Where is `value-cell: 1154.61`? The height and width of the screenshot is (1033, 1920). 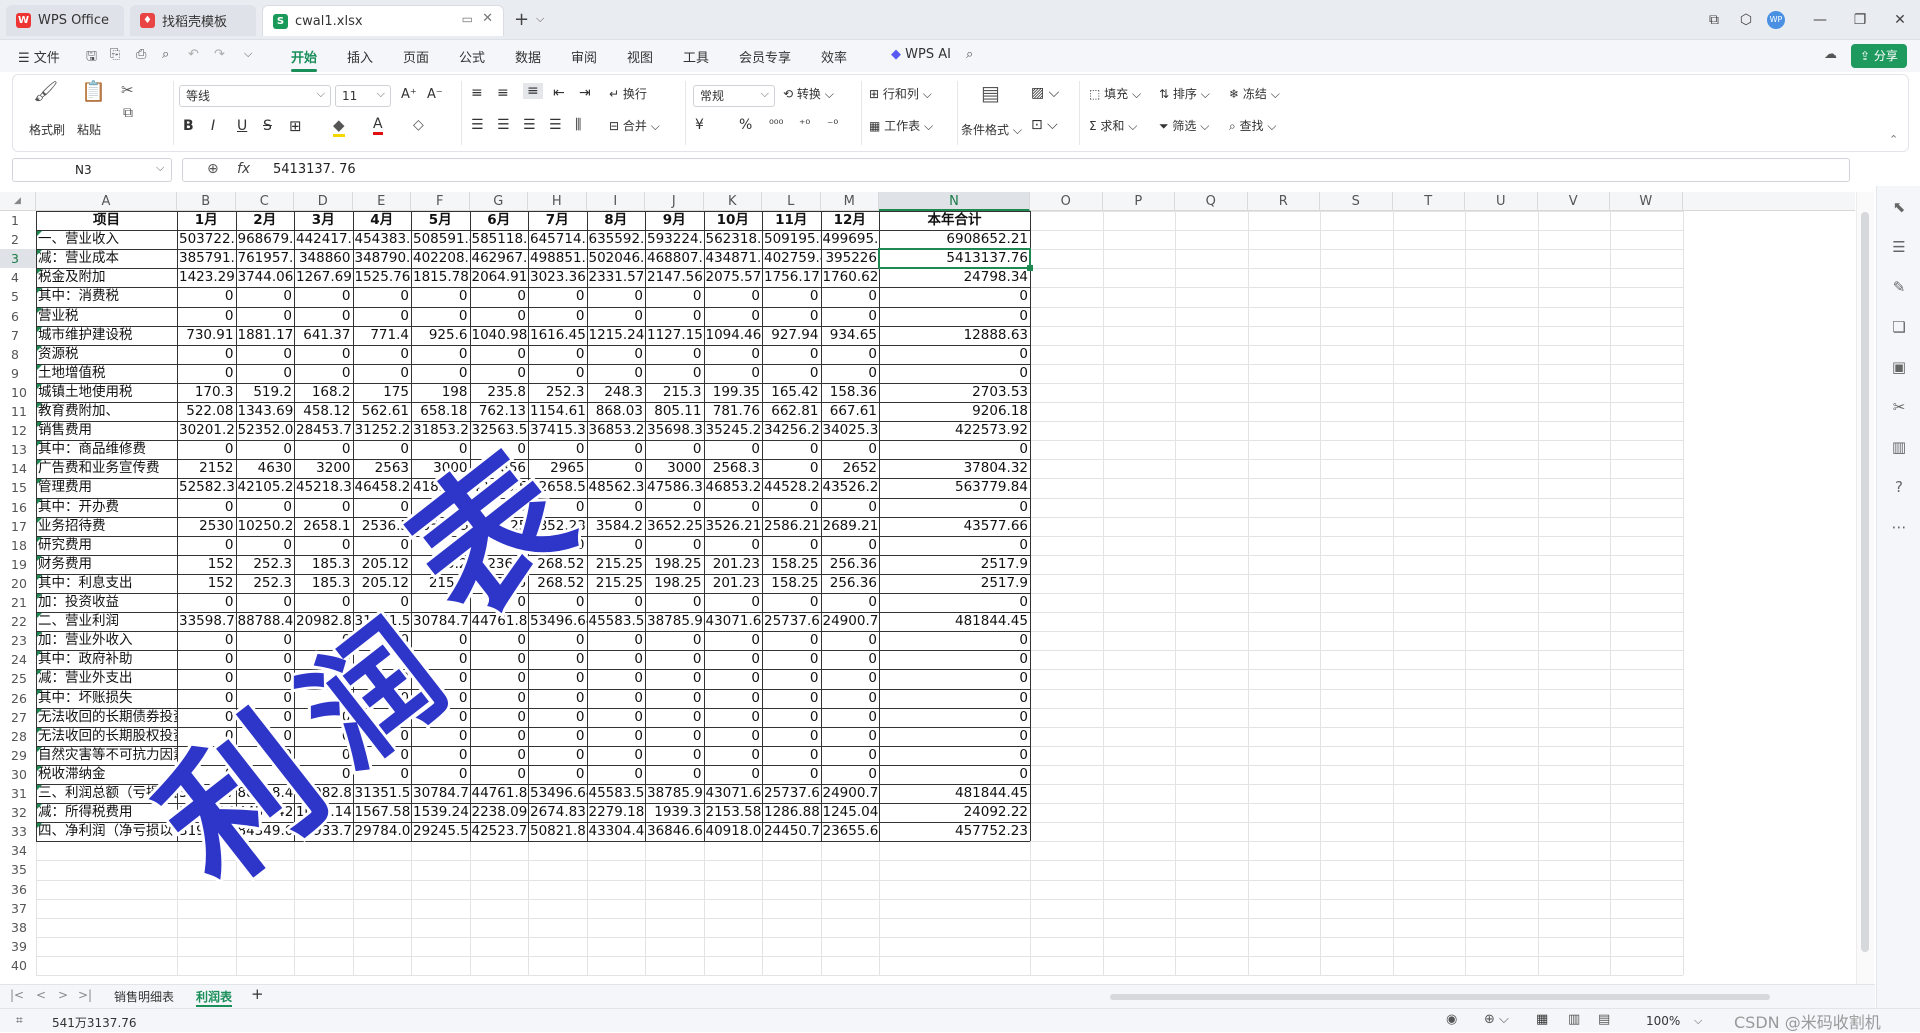
value-cell: 1154.61 is located at coordinates (557, 411).